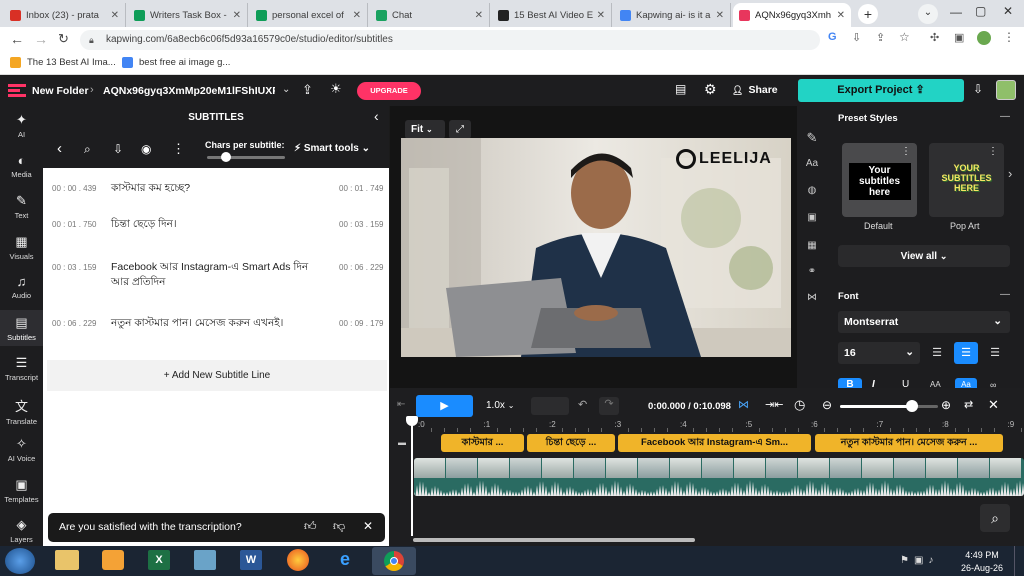 Image resolution: width=1024 pixels, height=576 pixels. I want to click on rail-item-audio: ♫ Audio, so click(21, 287).